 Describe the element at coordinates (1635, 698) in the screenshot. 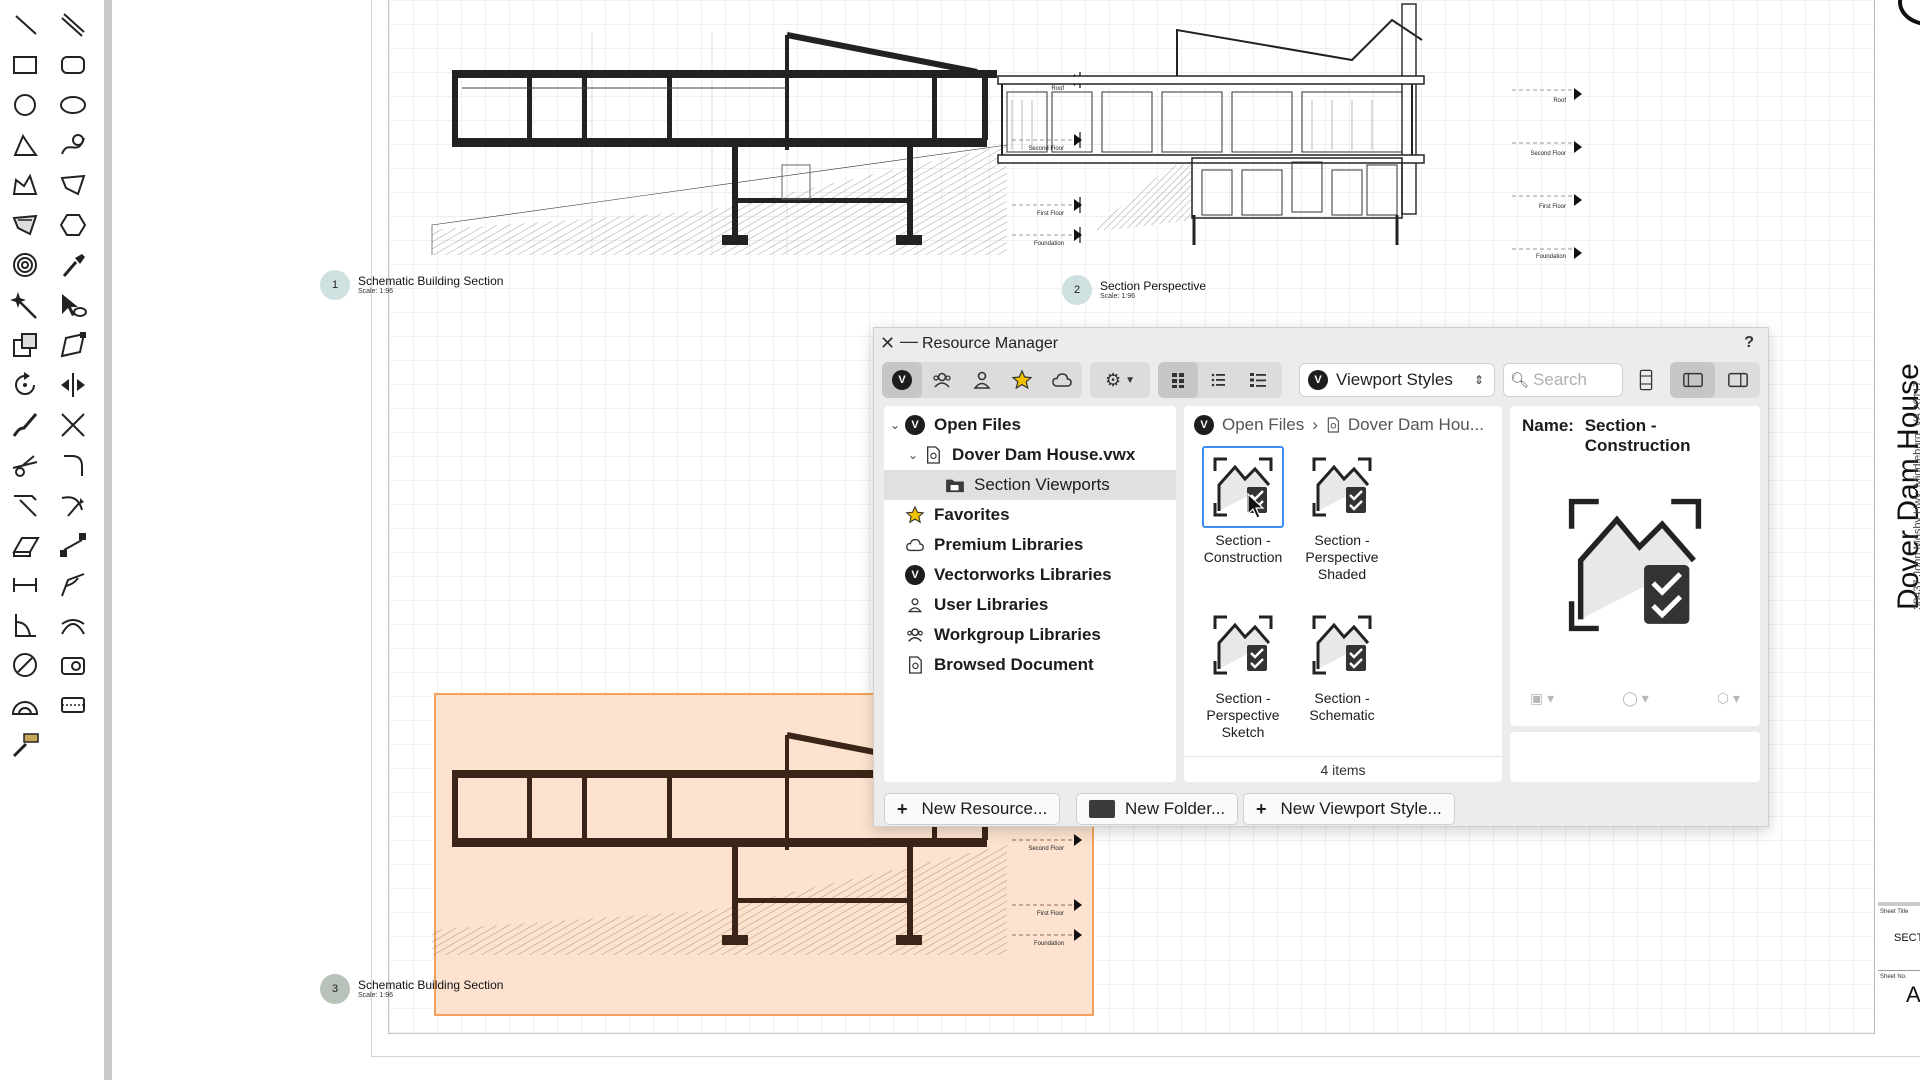

I see `background-dropdown: ◯ ▾` at that location.